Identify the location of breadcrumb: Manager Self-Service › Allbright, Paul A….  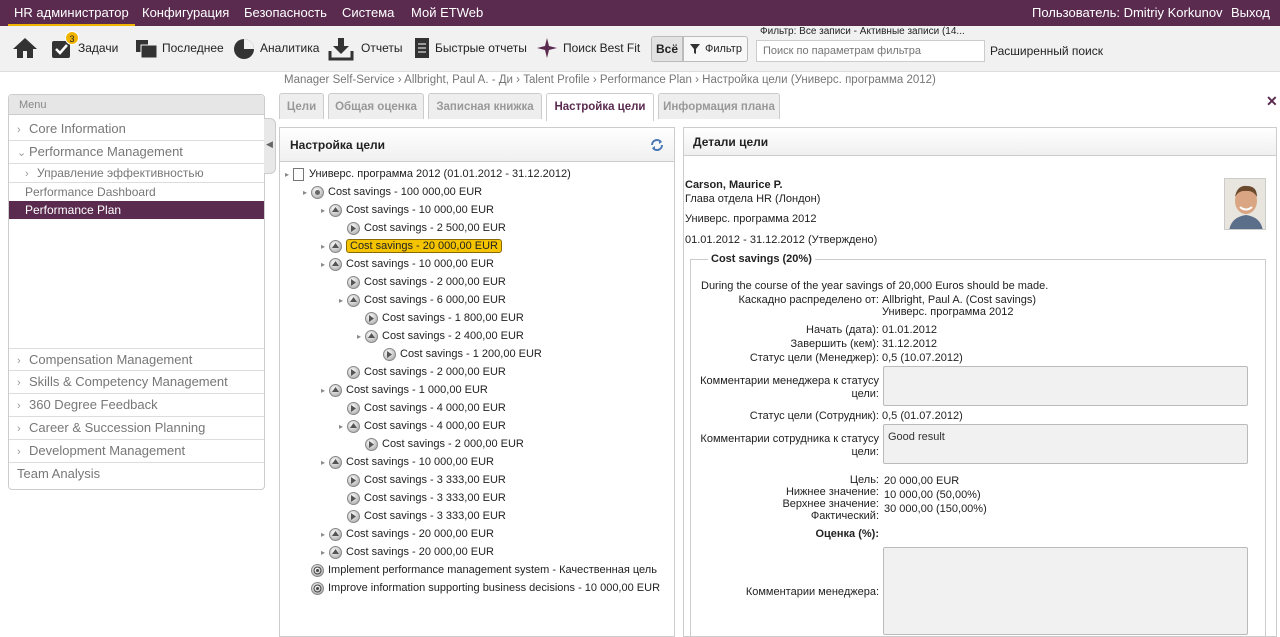
(610, 80).